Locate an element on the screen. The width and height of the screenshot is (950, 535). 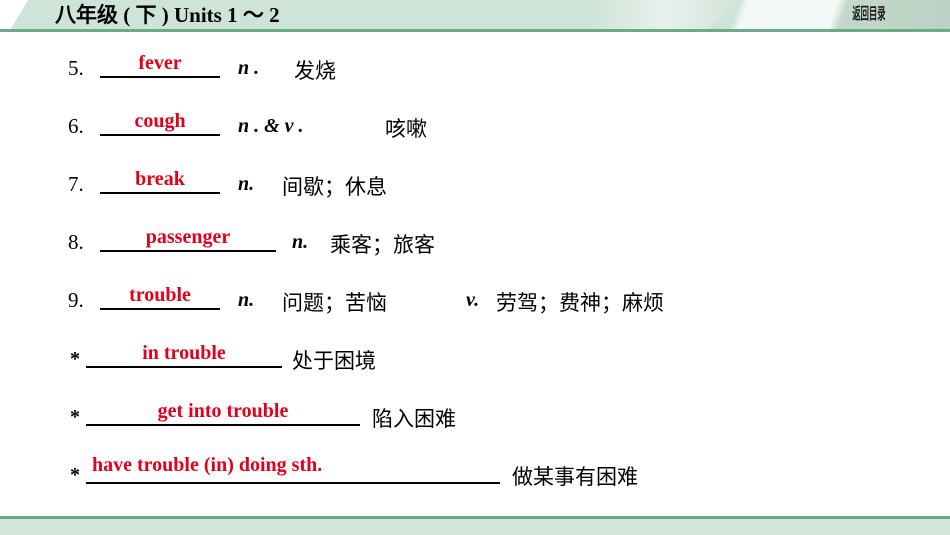
header-band-right-accent is located at coordinates (829, 15).